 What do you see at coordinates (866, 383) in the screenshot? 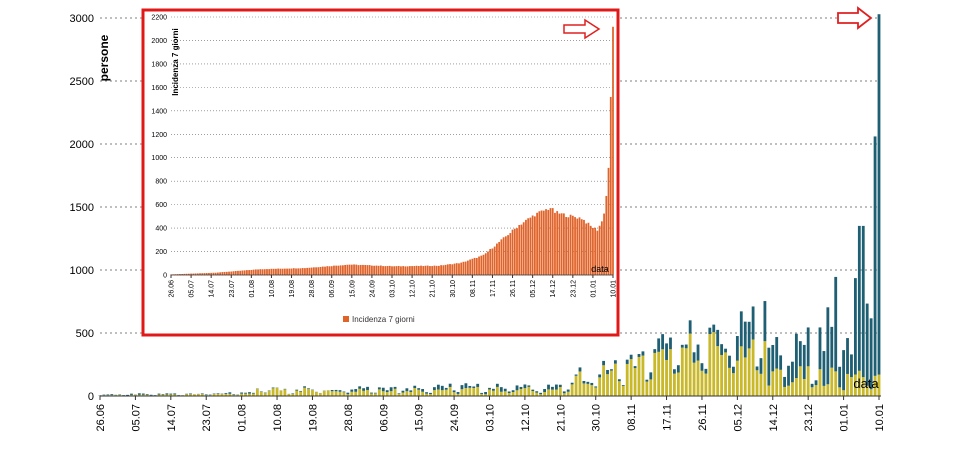
I see `main-x-axis-label: data` at bounding box center [866, 383].